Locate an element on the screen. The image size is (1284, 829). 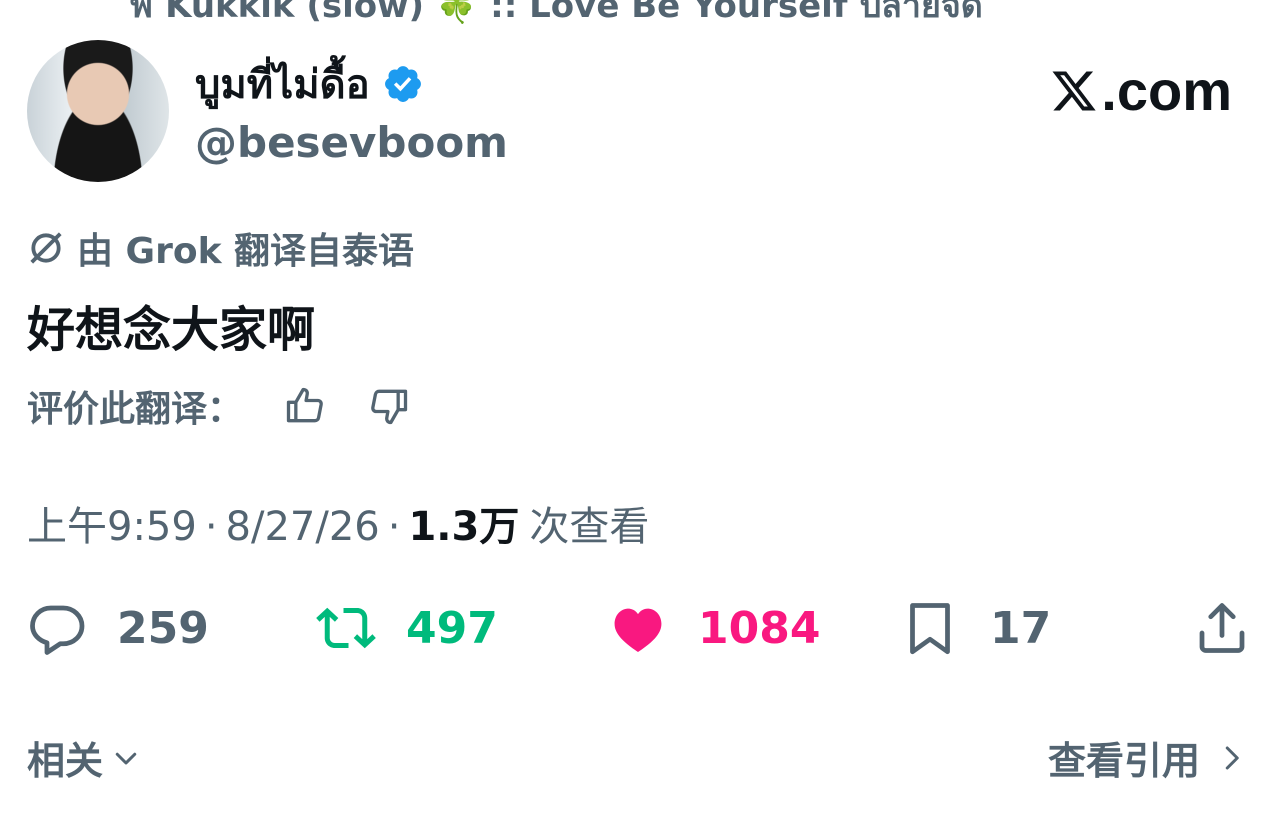
repost-icon is located at coordinates (346, 628).